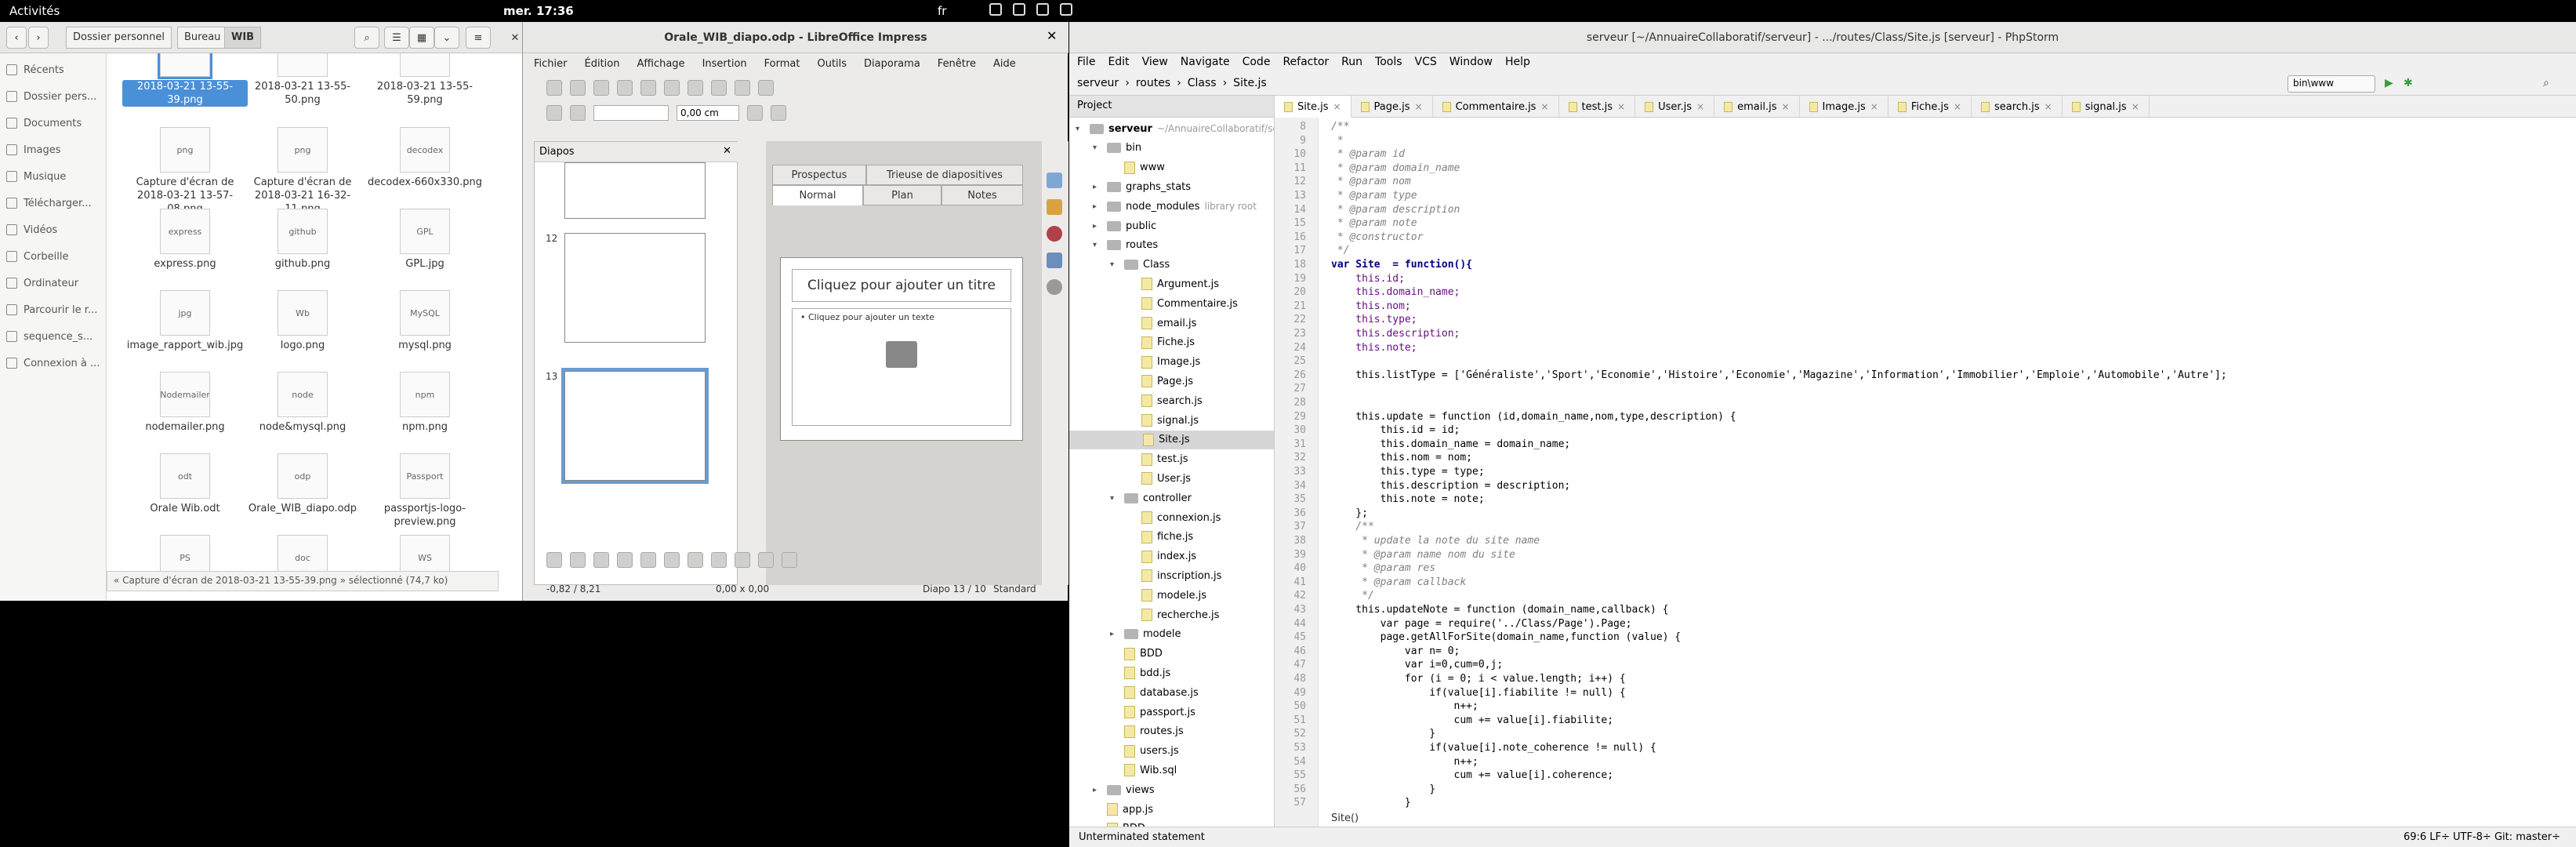  I want to click on curve-icon, so click(695, 560).